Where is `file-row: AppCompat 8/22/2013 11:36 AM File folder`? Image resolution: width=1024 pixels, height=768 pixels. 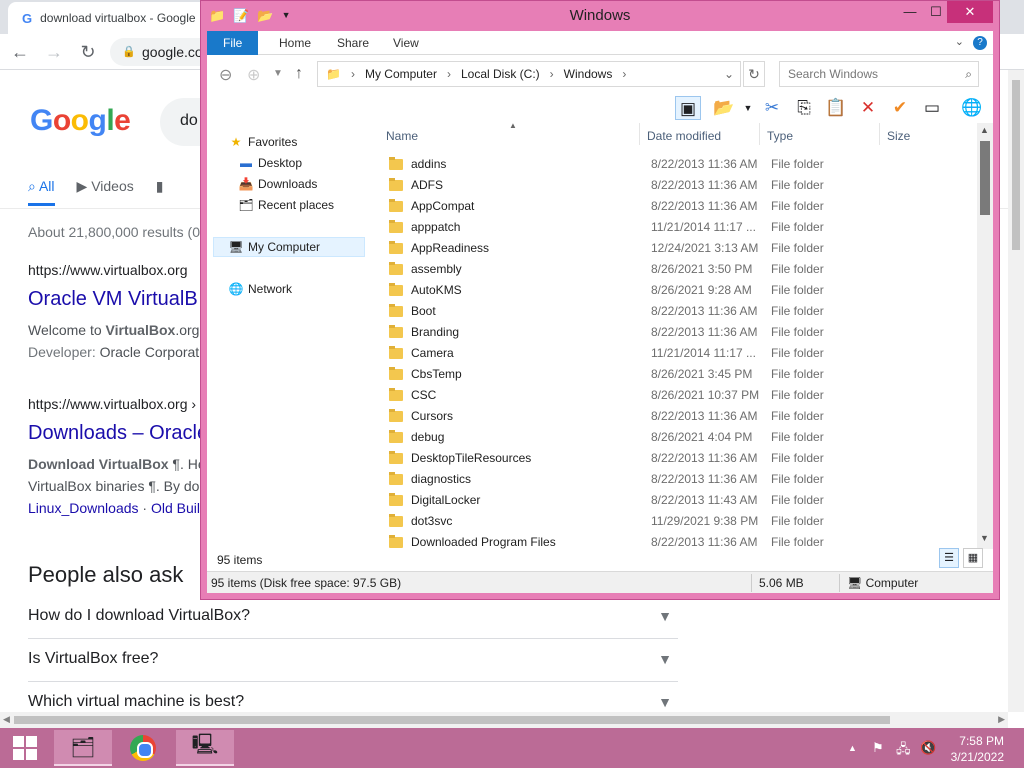 file-row: AppCompat 8/22/2013 11:36 AM File folder is located at coordinates (681, 206).